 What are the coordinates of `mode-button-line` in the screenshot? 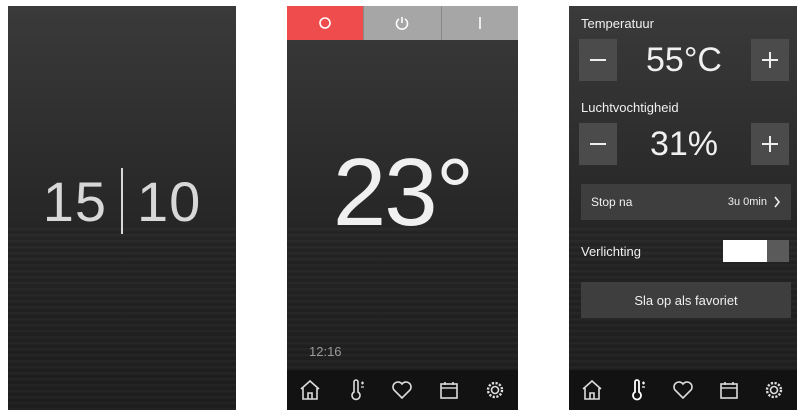 It's located at (479, 23).